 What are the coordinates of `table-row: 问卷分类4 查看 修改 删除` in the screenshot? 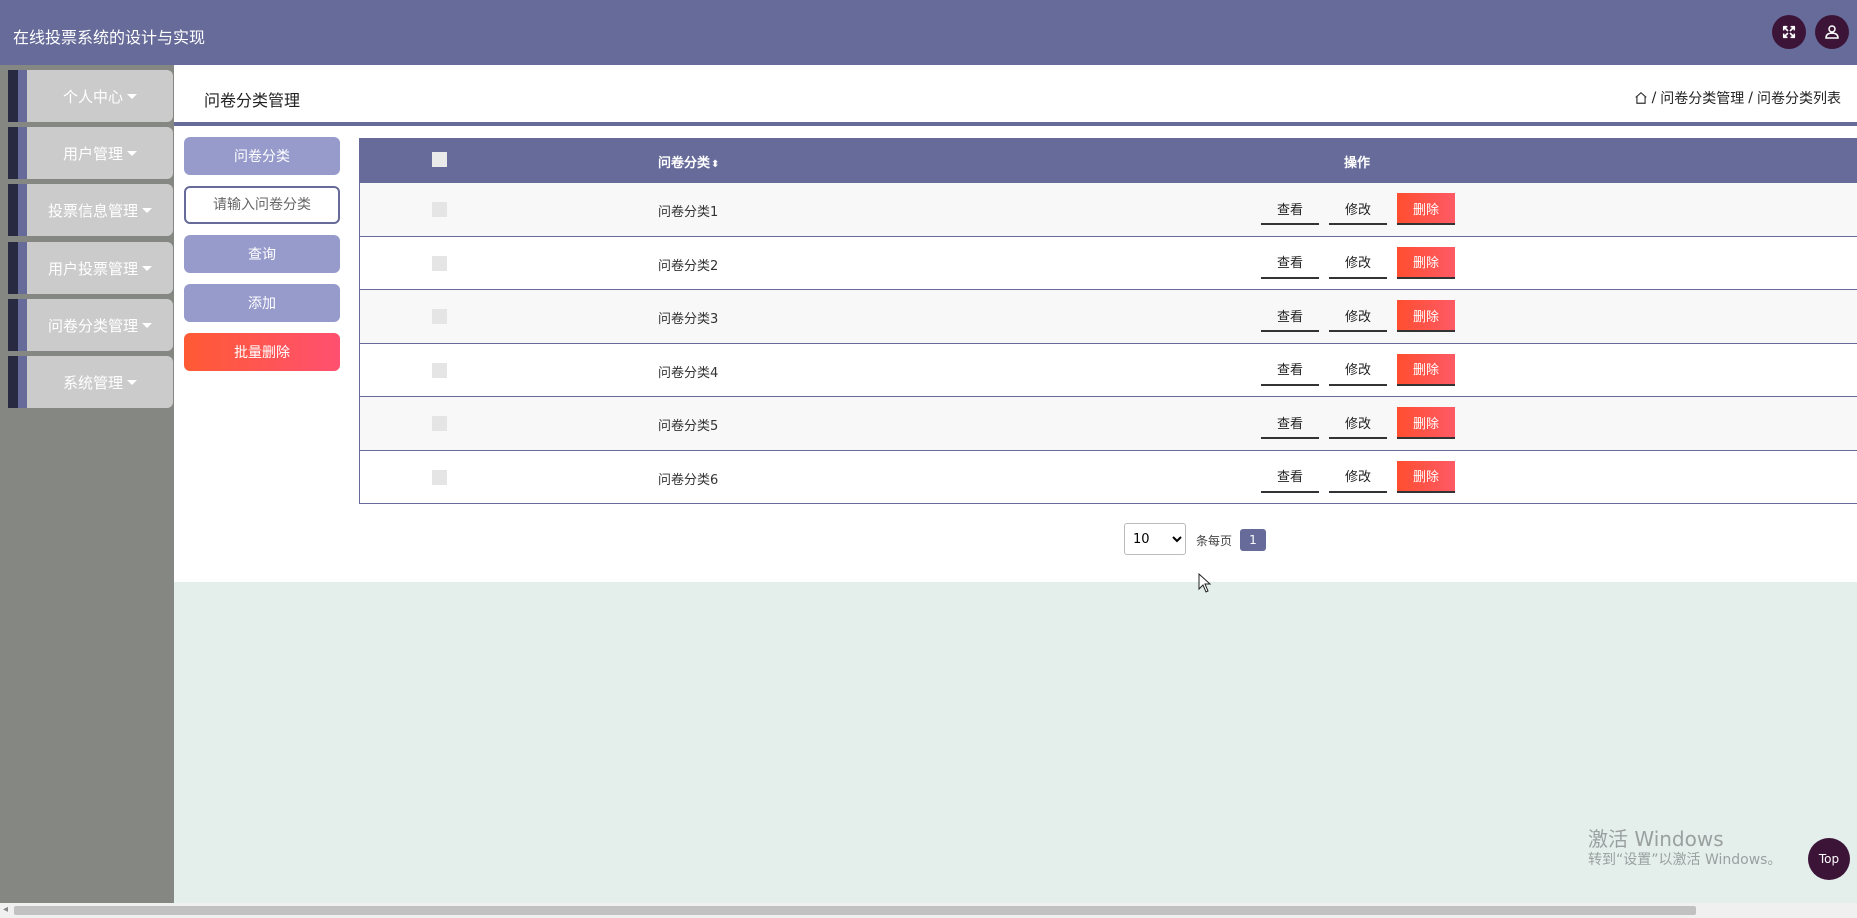 It's located at (1108, 369).